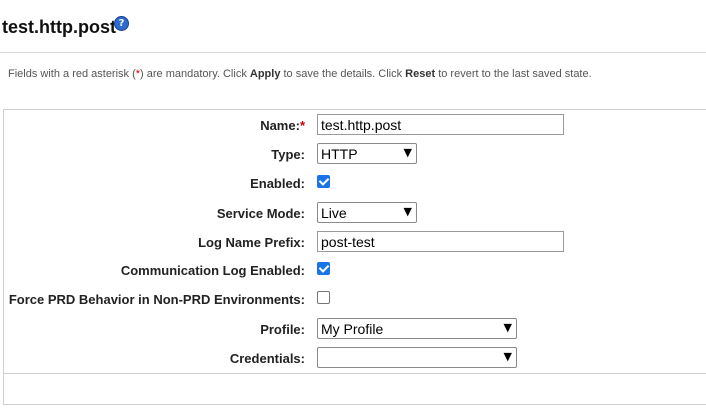 This screenshot has height=410, width=706. Describe the element at coordinates (288, 154) in the screenshot. I see `type-label: Type:` at that location.